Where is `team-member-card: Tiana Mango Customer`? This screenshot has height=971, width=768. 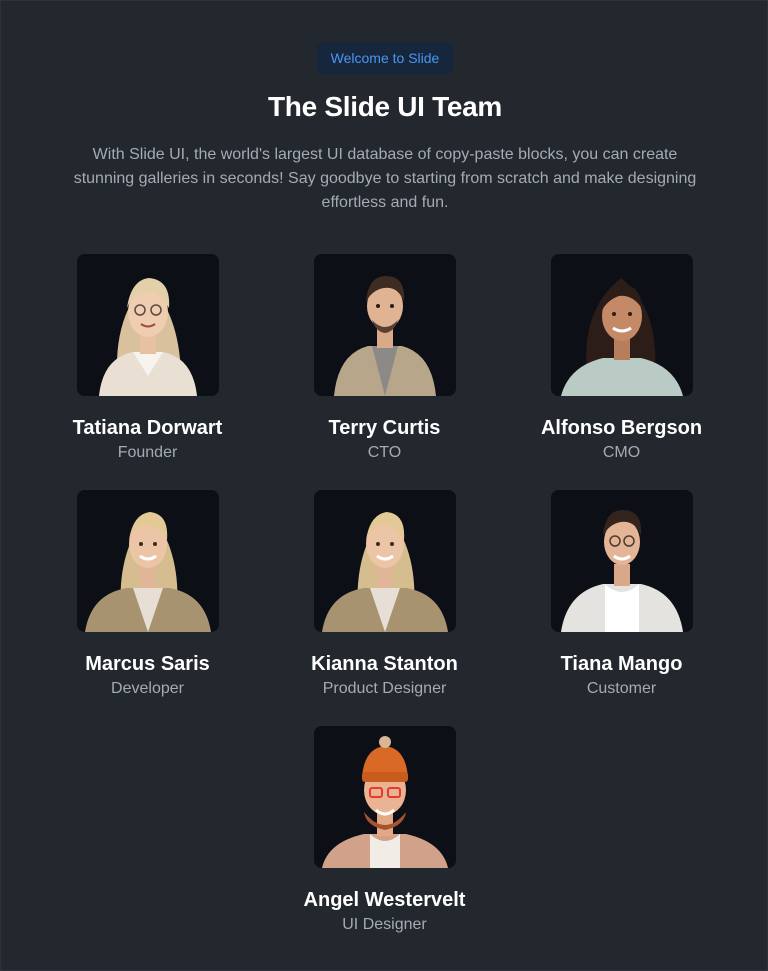
team-member-card: Tiana Mango Customer is located at coordinates (621, 595).